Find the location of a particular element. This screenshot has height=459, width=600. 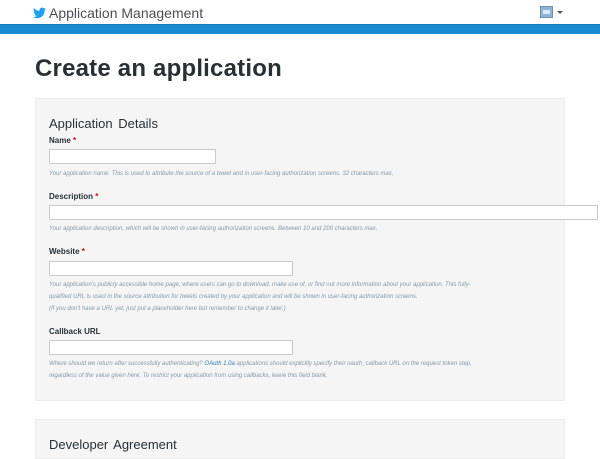

header-accent-bar is located at coordinates (300, 29).